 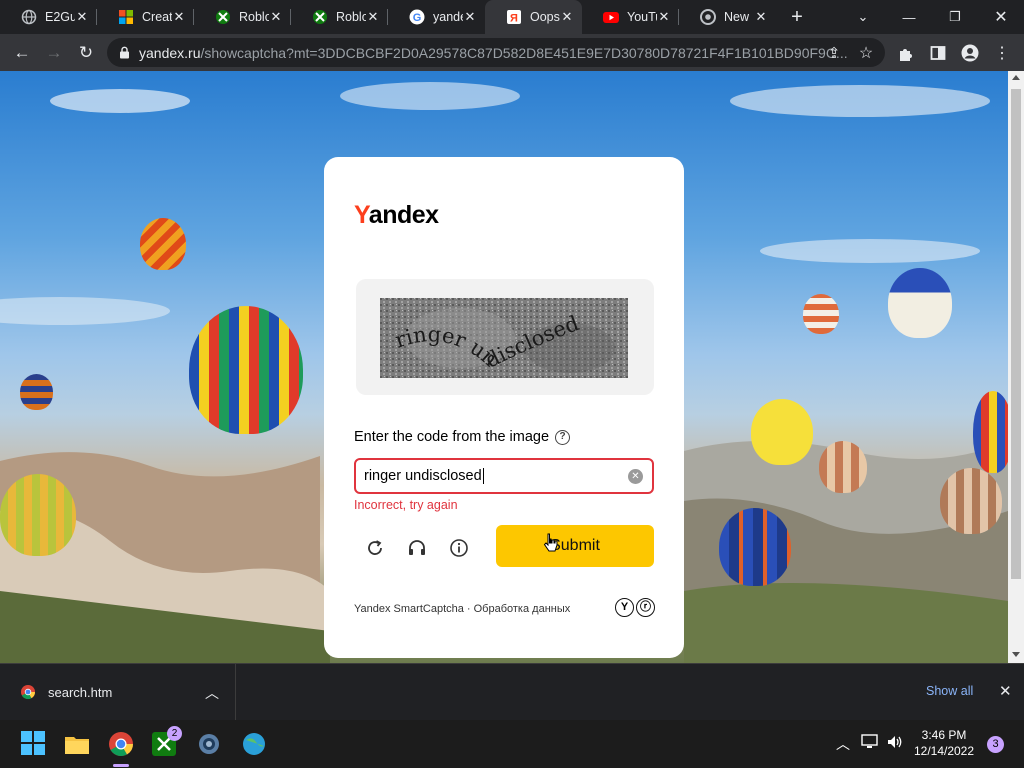 I want to click on yandex-smartcaptcha-logo: Yⓡ, so click(x=634, y=607).